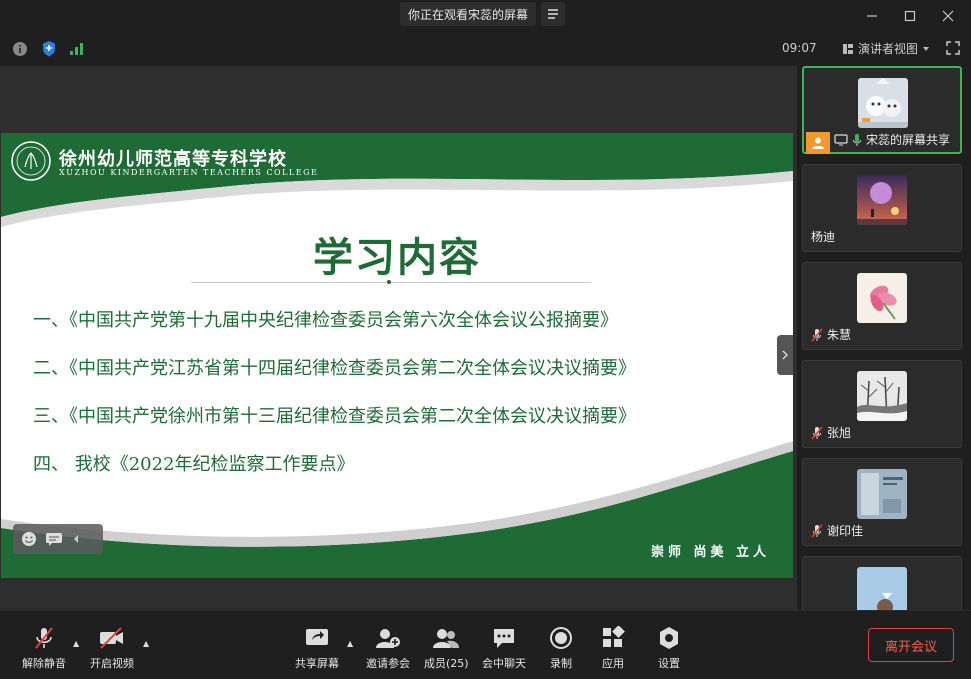 This screenshot has width=971, height=679. I want to click on record-button: 录制, so click(561, 648).